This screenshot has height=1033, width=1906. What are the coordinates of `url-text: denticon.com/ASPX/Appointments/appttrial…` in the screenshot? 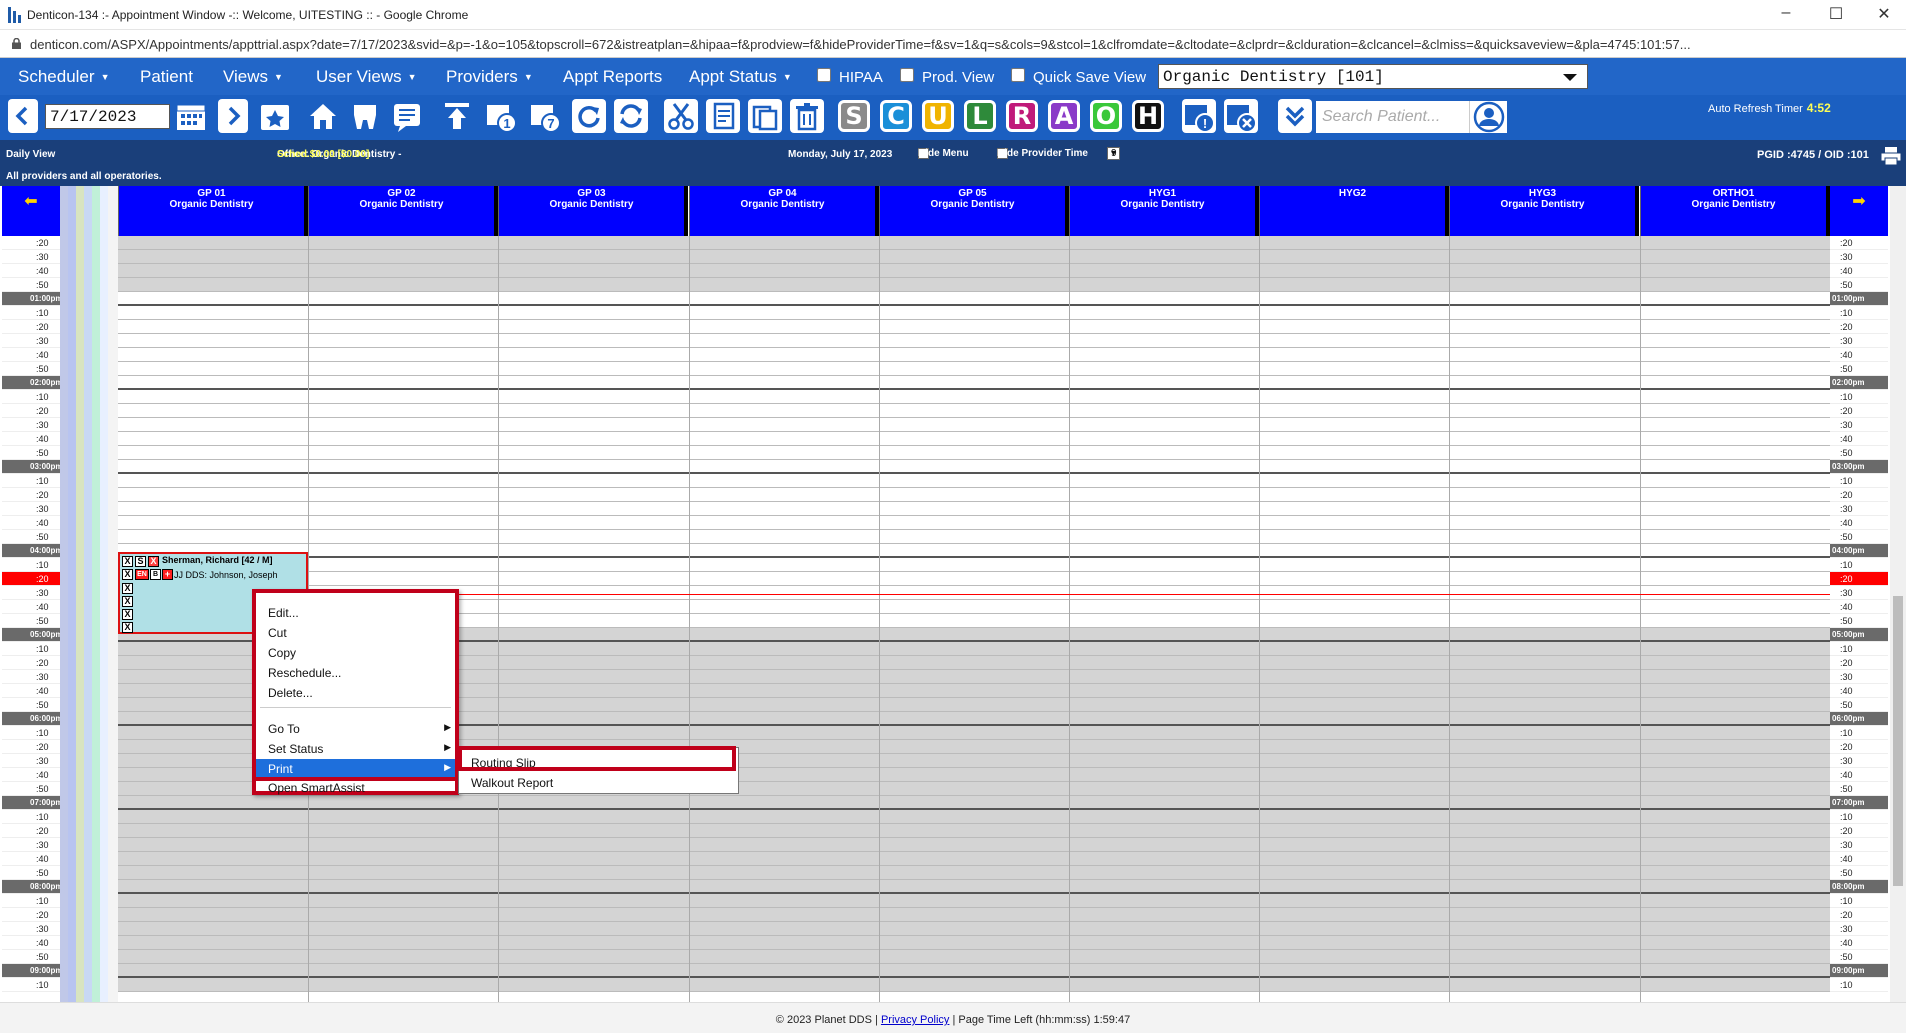 It's located at (960, 44).